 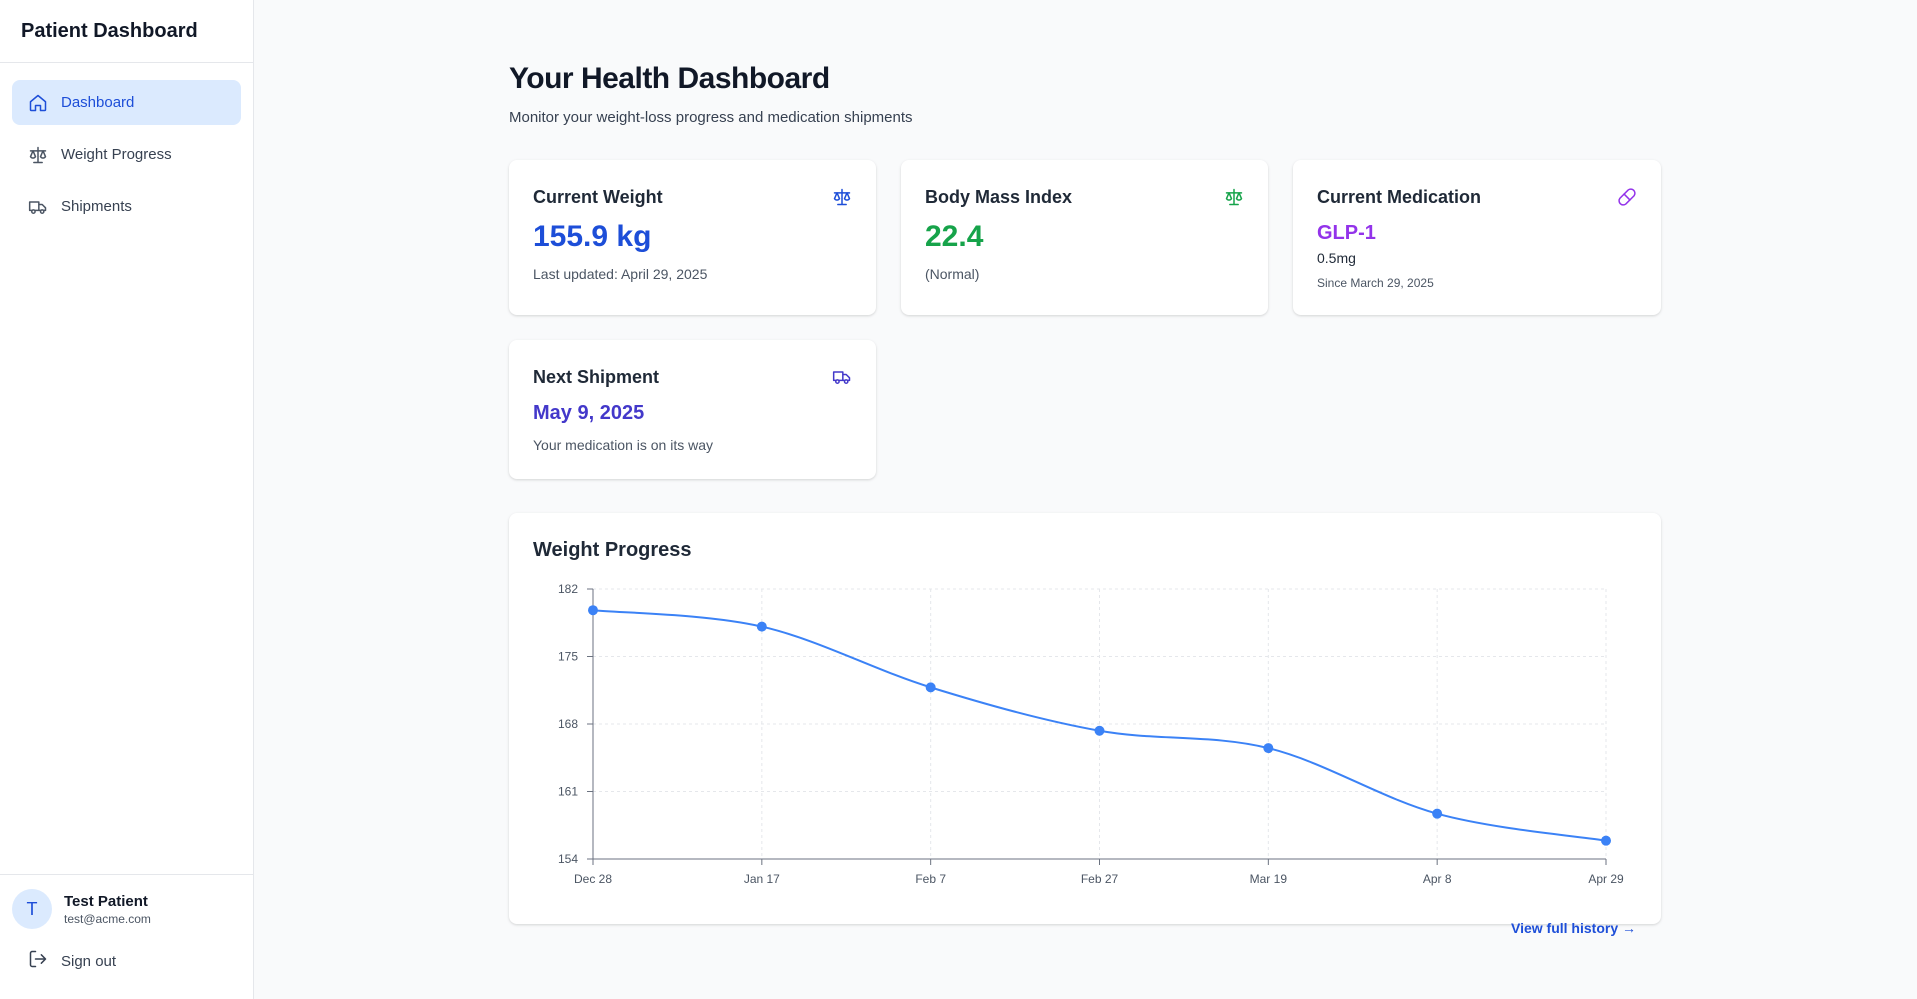 I want to click on y-tick-label: 175, so click(x=568, y=657).